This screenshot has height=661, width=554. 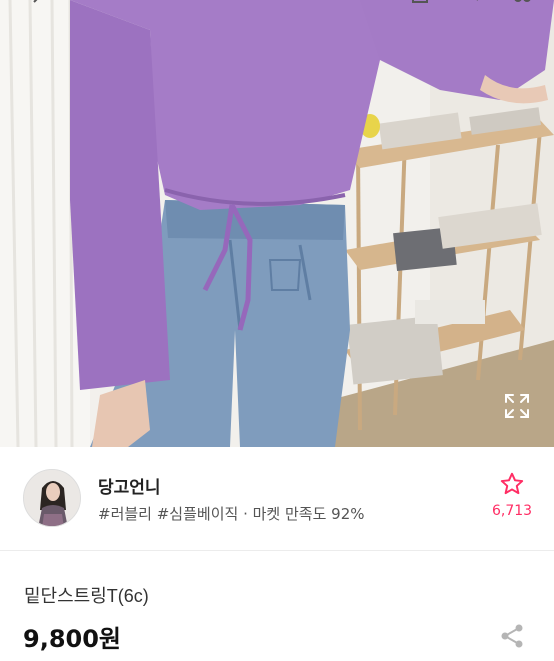 What do you see at coordinates (277, 5) in the screenshot?
I see `top-icon-bar` at bounding box center [277, 5].